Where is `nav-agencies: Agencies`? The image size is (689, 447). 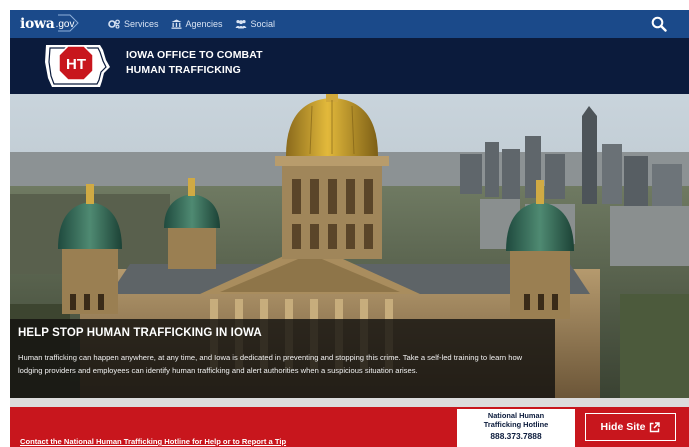 nav-agencies: Agencies is located at coordinates (197, 24).